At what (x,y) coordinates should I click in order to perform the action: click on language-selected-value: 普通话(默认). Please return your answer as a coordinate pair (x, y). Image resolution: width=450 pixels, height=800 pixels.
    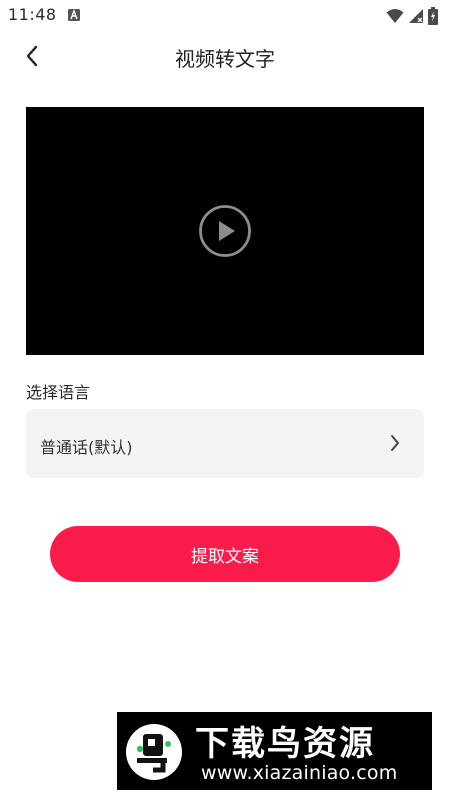
    Looking at the image, I should click on (86, 447).